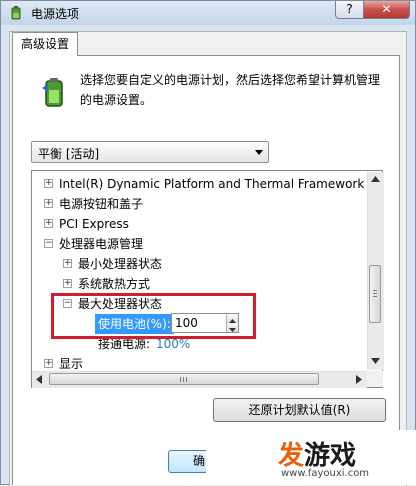 The height and width of the screenshot is (486, 416). Describe the element at coordinates (150, 152) in the screenshot. I see `power-plan-dropdown: 平衡 [活动]` at that location.